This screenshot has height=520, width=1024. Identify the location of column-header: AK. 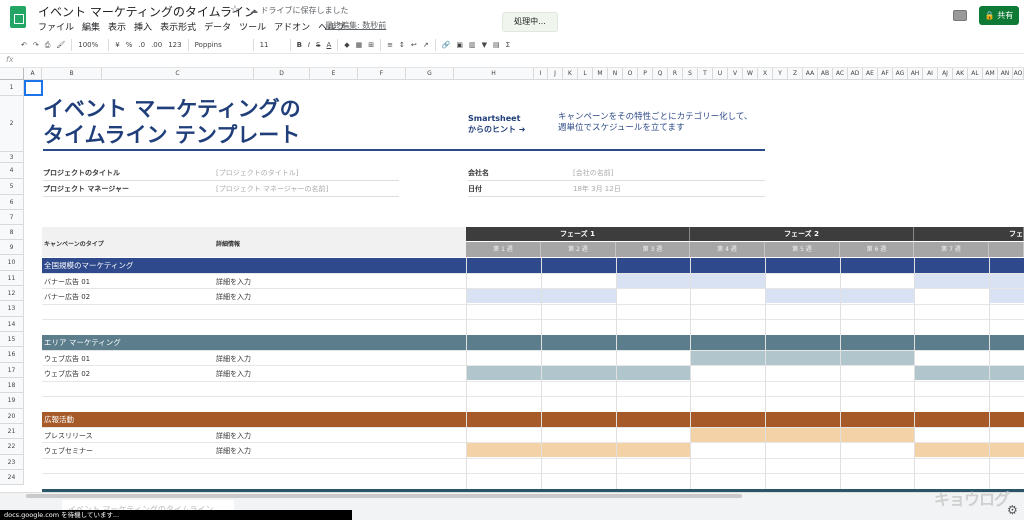
(960, 74).